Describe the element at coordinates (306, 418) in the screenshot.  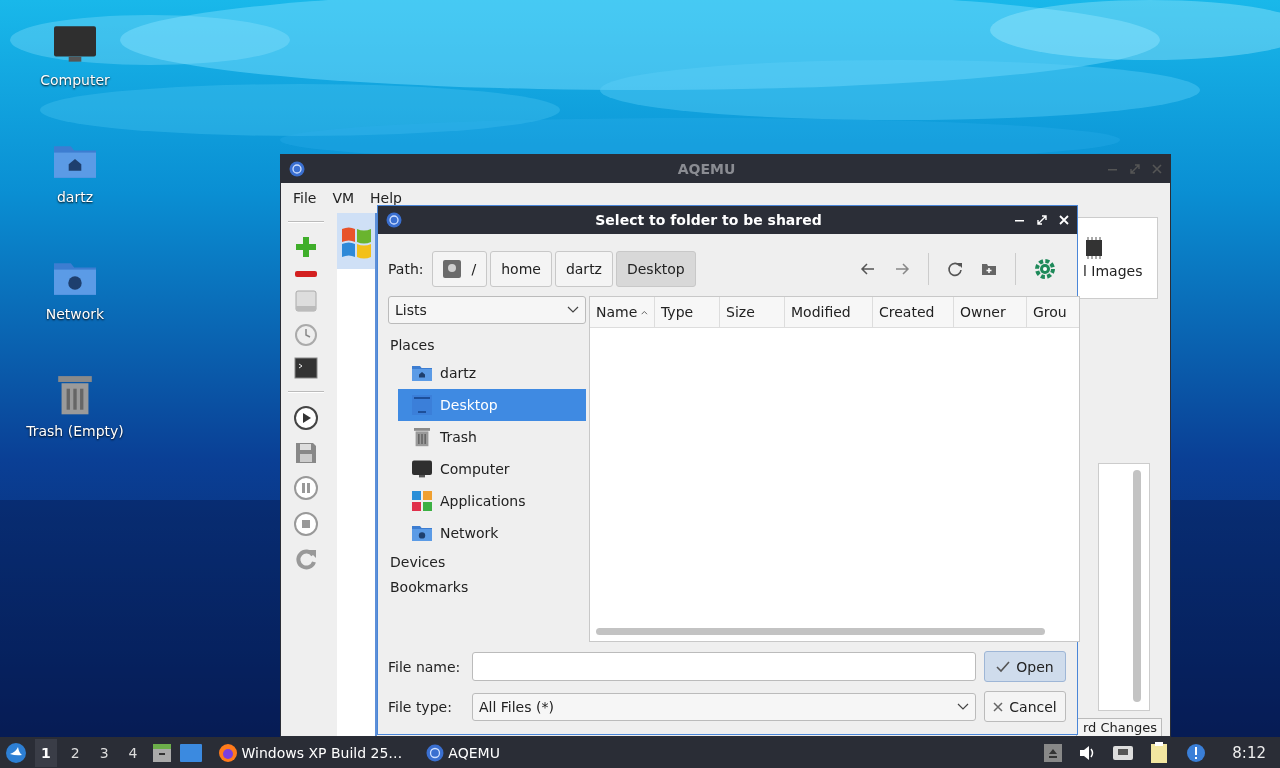
I see `play-icon` at that location.